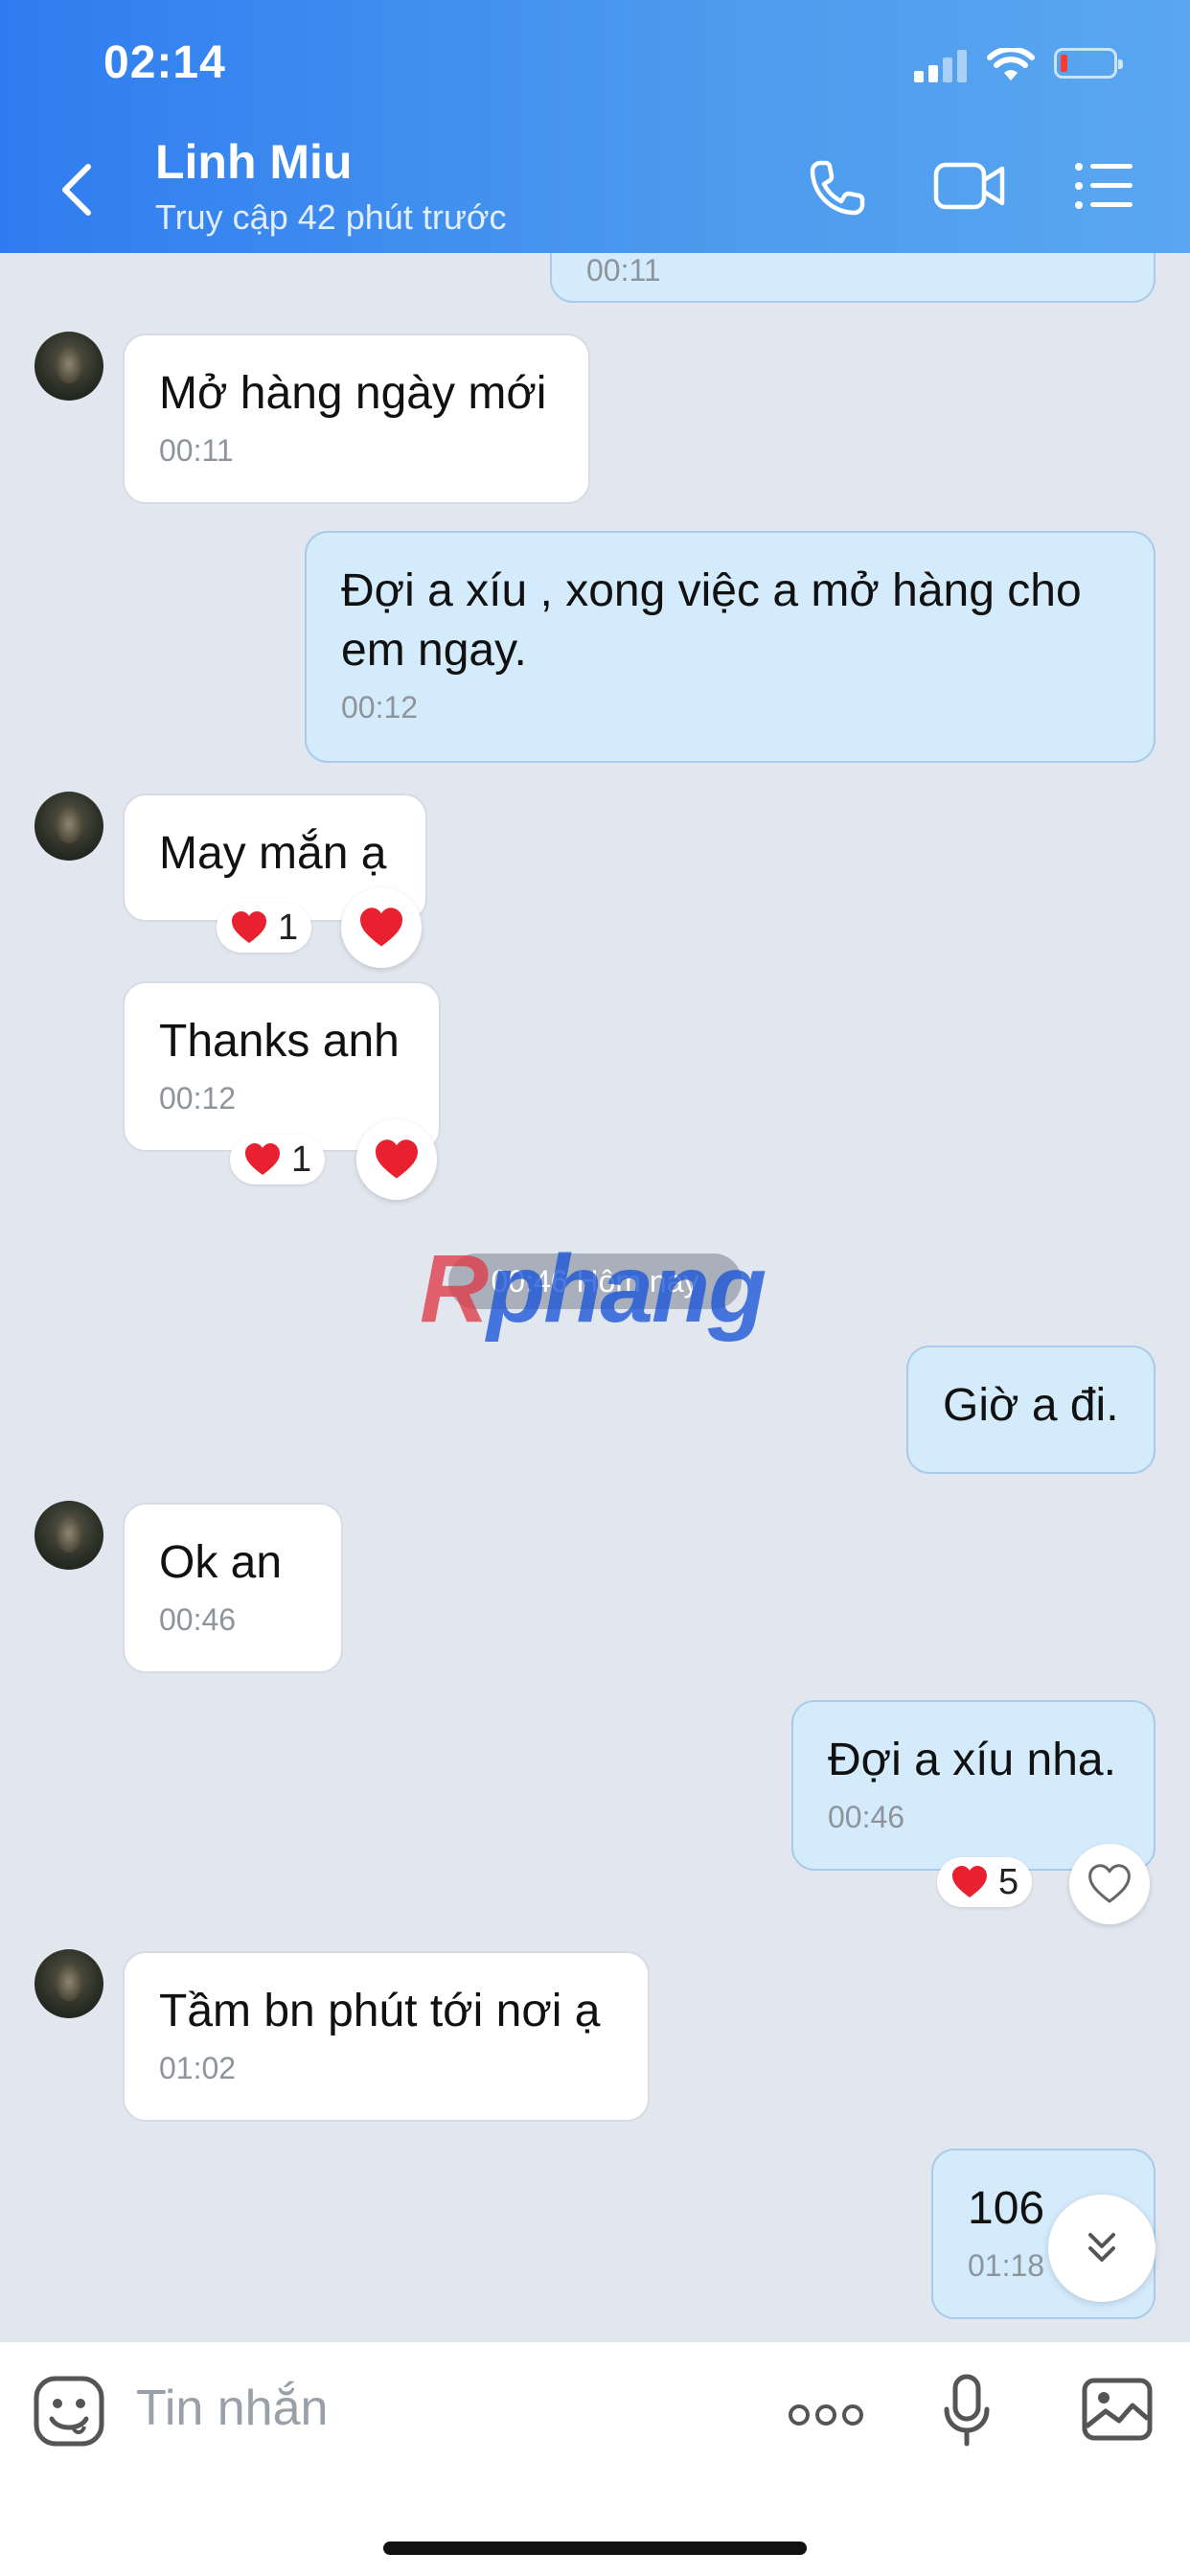 The height and width of the screenshot is (2576, 1190). What do you see at coordinates (969, 186) in the screenshot?
I see `video-call-icon` at bounding box center [969, 186].